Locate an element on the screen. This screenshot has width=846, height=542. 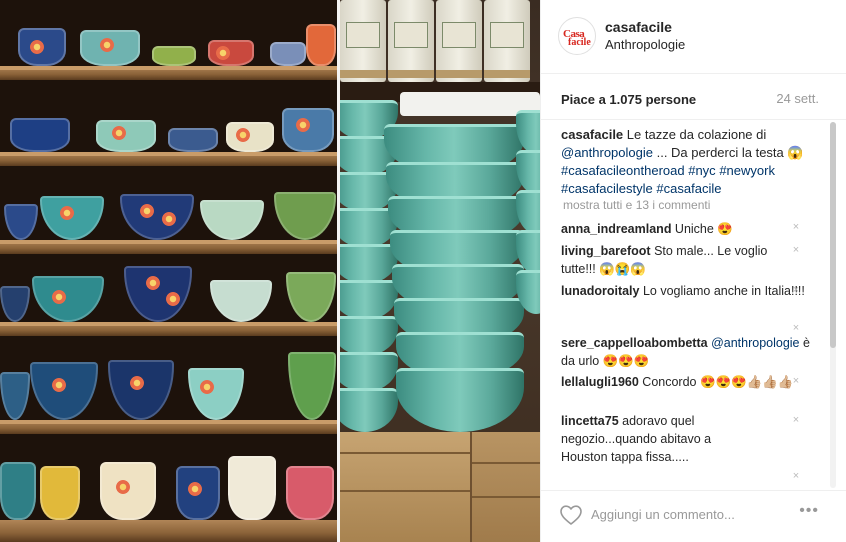
comment-user-link: lunadoroitaly is located at coordinates (600, 291).